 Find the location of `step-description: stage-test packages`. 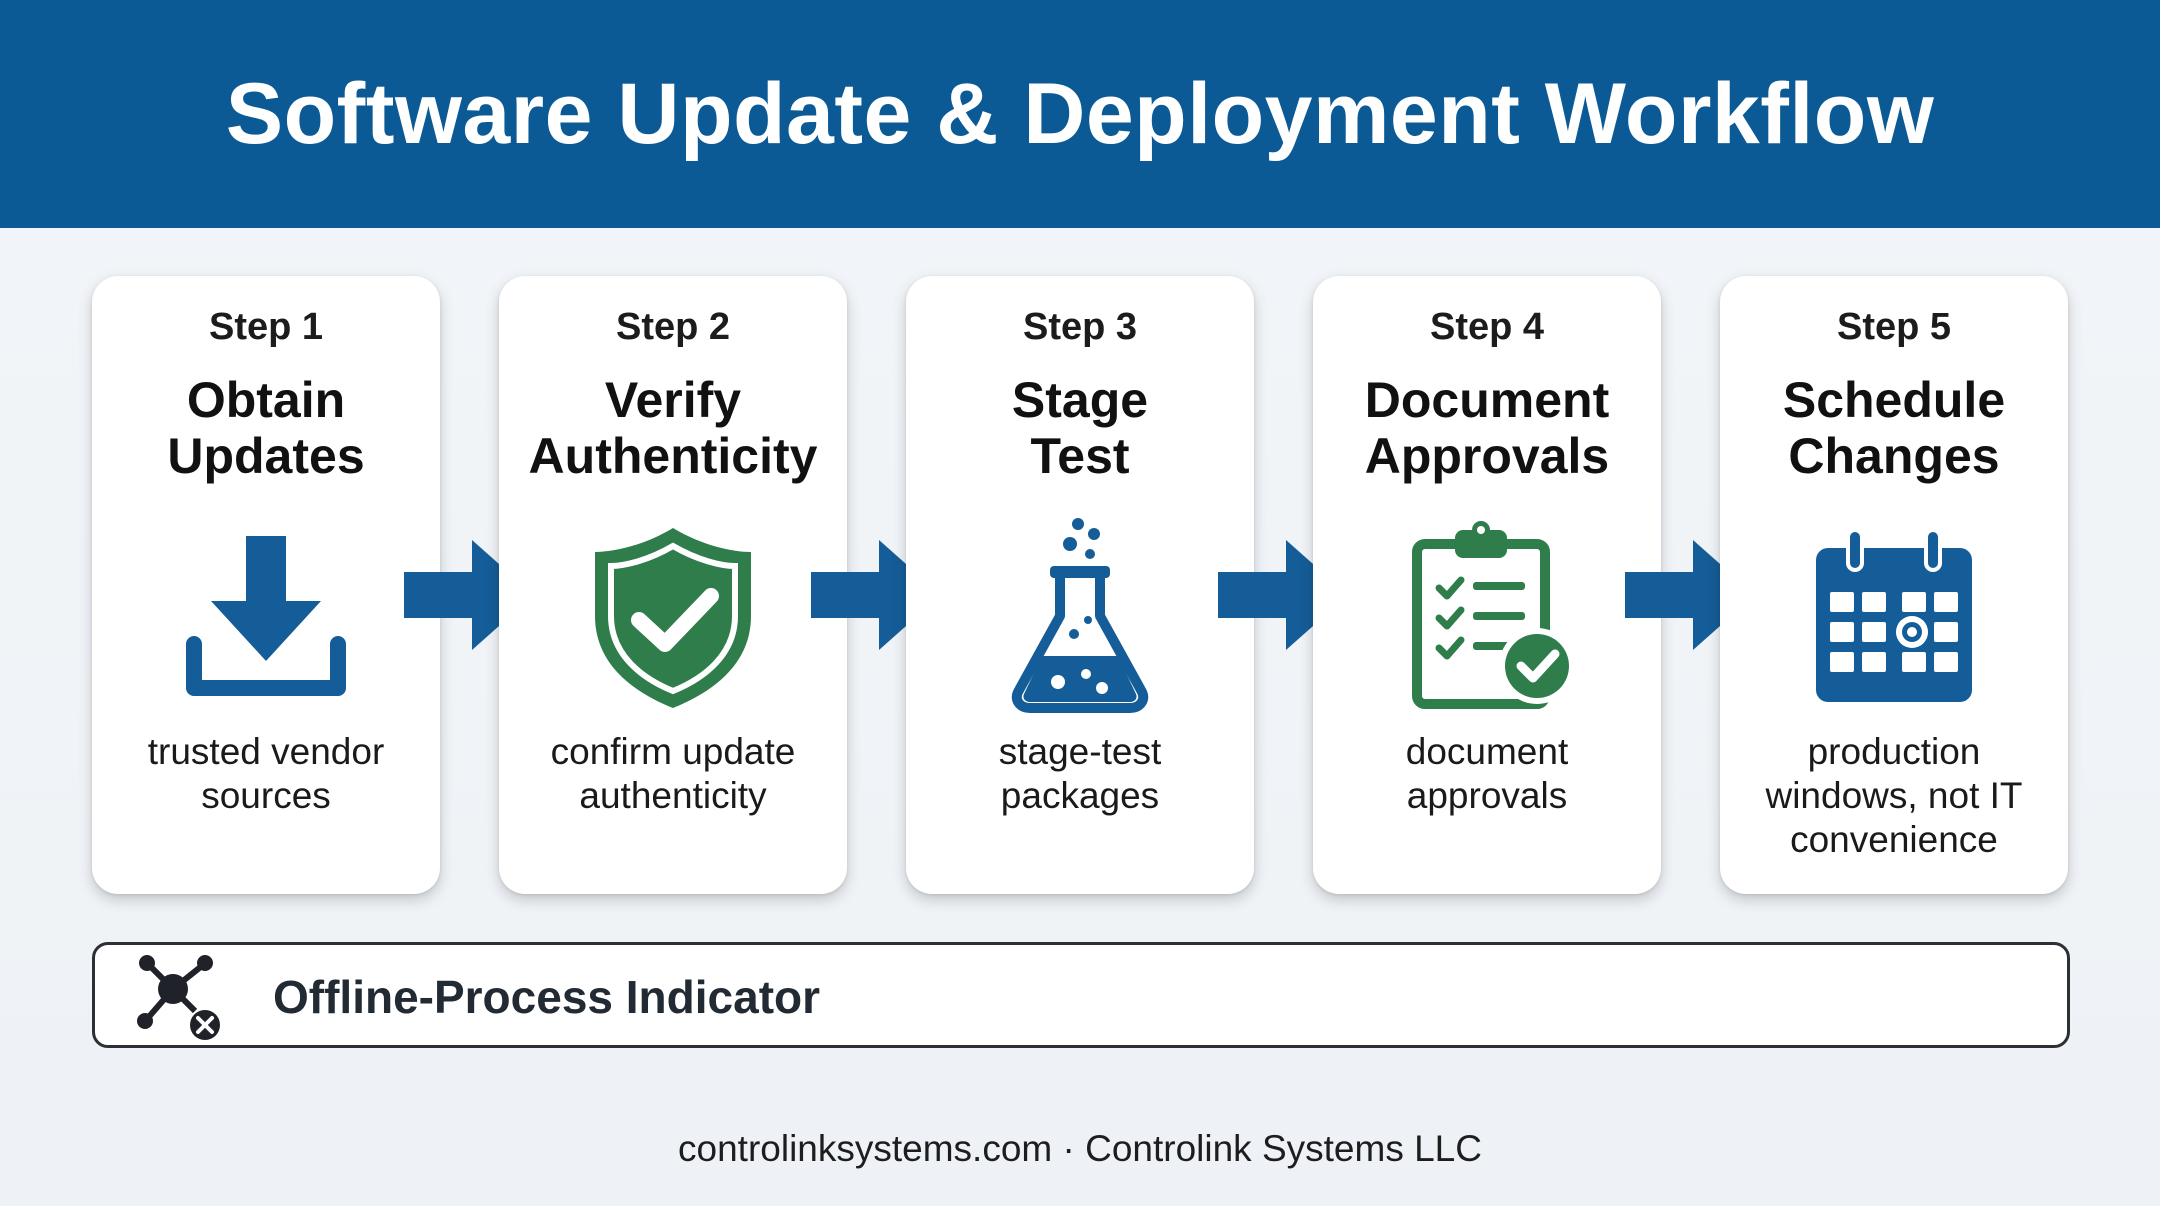

step-description: stage-test packages is located at coordinates (1080, 773).